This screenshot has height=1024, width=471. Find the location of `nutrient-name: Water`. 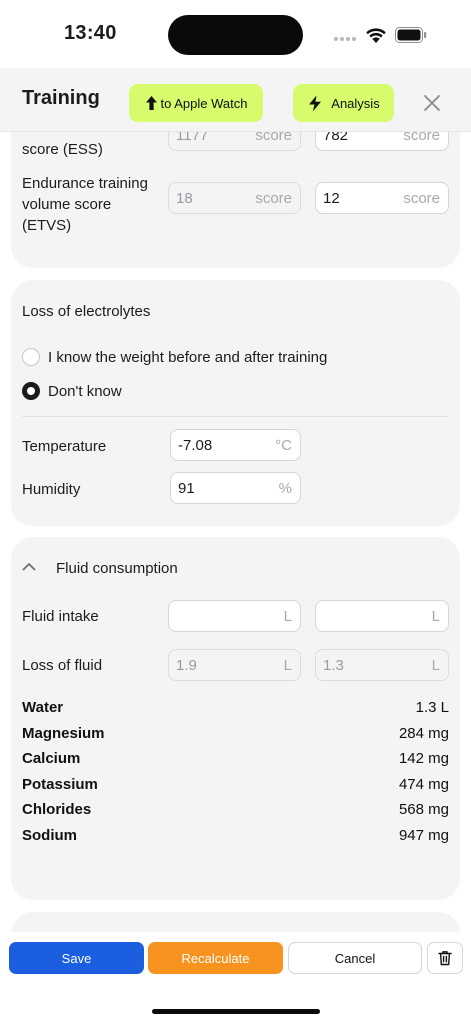

nutrient-name: Water is located at coordinates (43, 707).